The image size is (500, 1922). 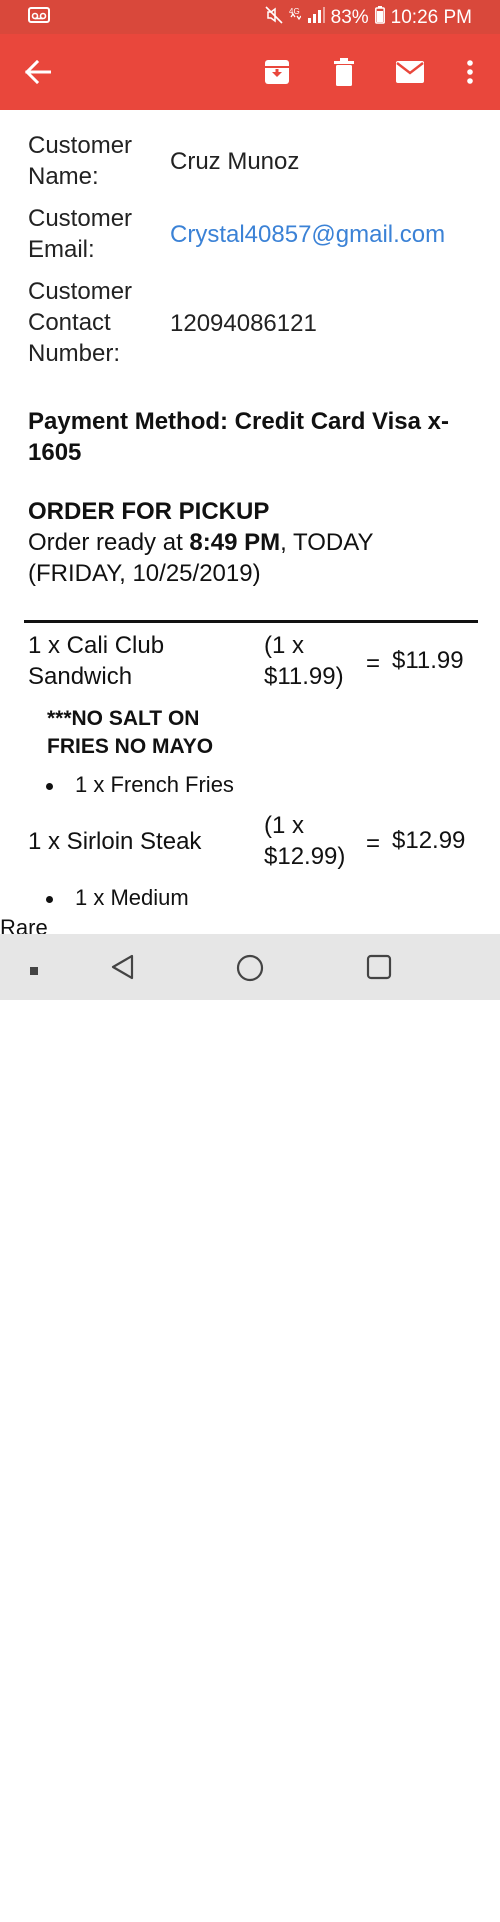 What do you see at coordinates (94, 909) in the screenshot?
I see `item-sub-bullet: 1 x Medium Rare` at bounding box center [94, 909].